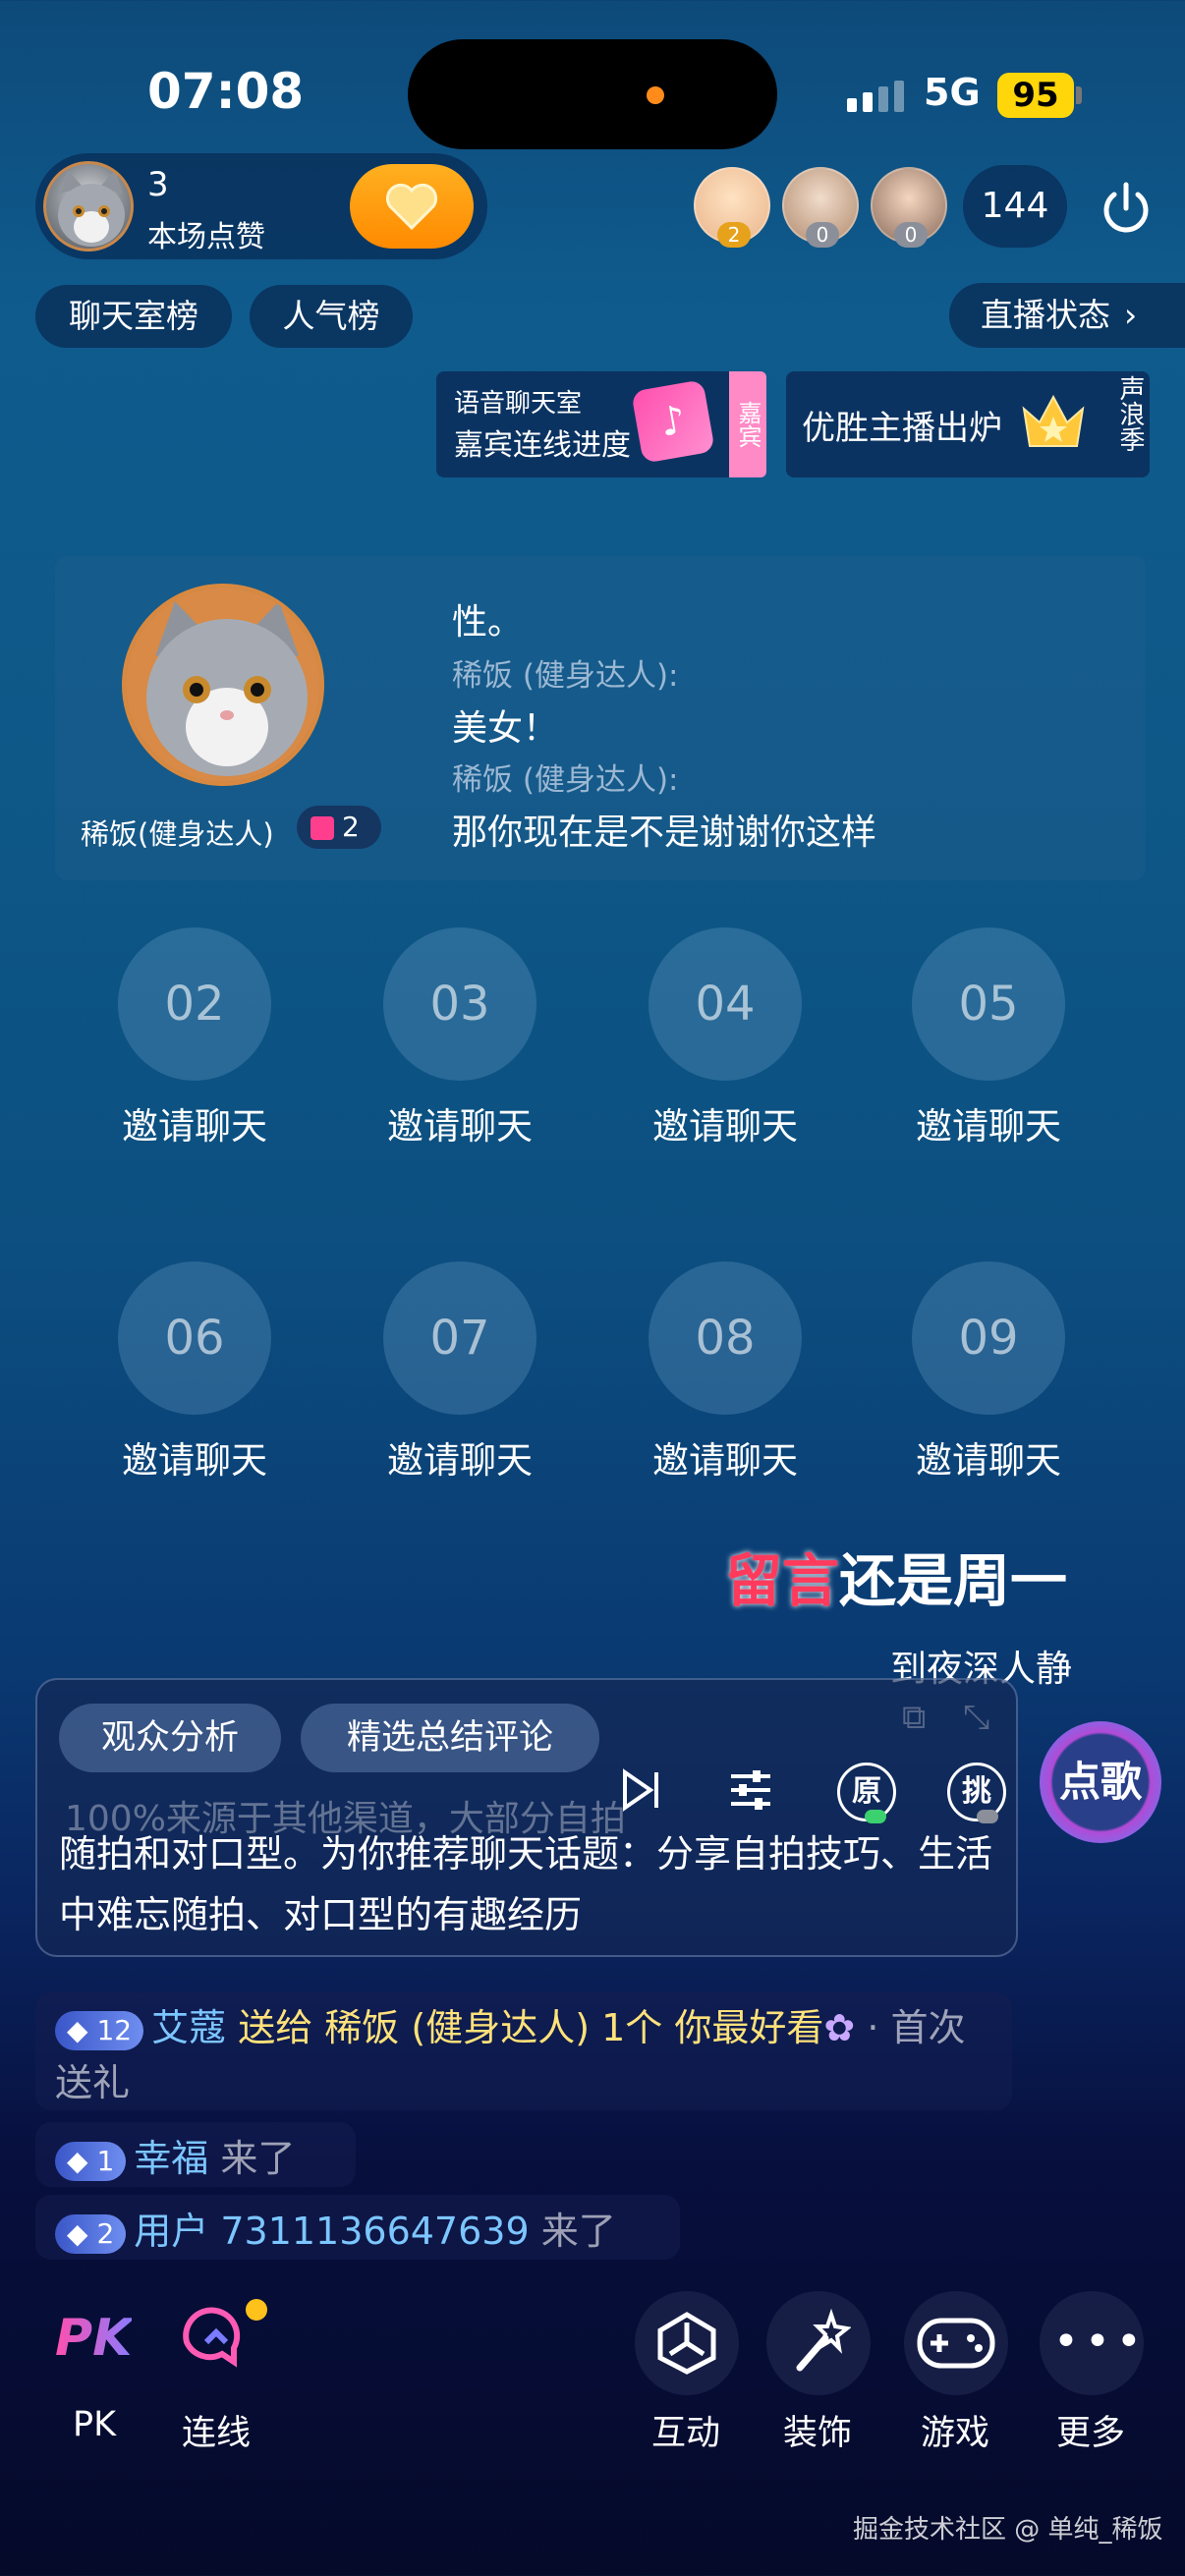 The height and width of the screenshot is (2576, 1185). What do you see at coordinates (527, 2055) in the screenshot?
I see `gift-message: ◆ 12 艾蔻 送给 稀饭 (健身达人) 1个 你最好看✿ · 首次送礼` at bounding box center [527, 2055].